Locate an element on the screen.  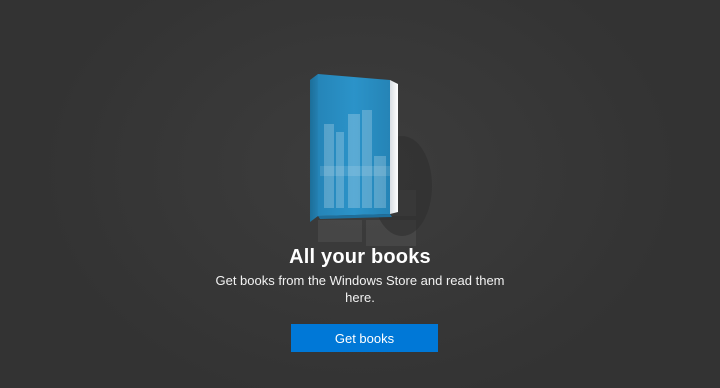
book-icon is located at coordinates (371, 160).